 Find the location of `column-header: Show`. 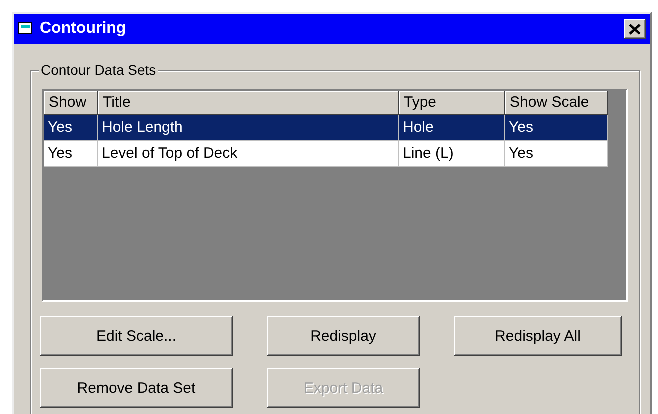

column-header: Show is located at coordinates (71, 103).